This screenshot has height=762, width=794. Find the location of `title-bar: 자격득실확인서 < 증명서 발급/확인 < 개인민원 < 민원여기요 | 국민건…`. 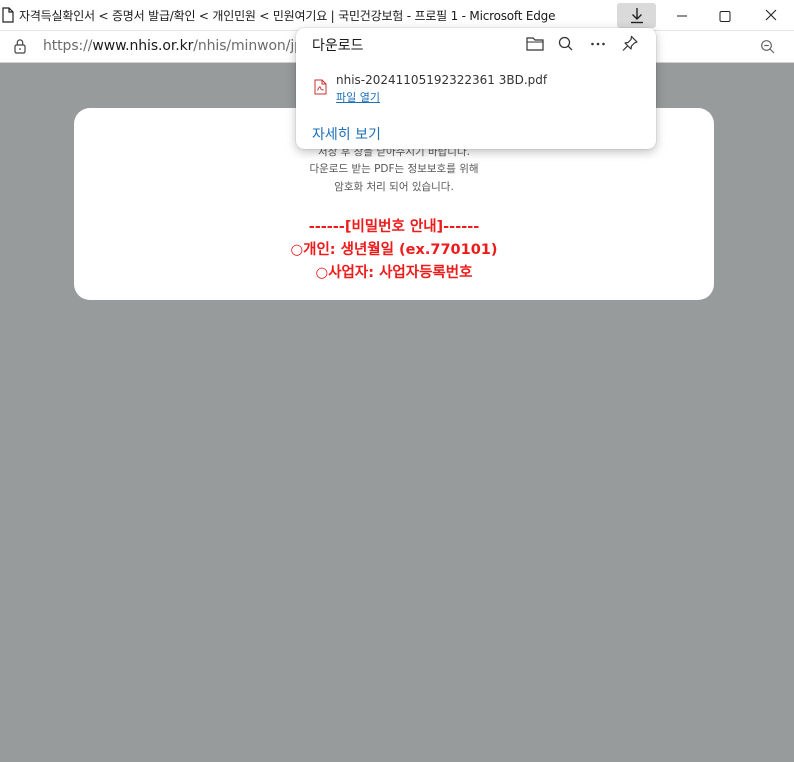

title-bar: 자격득실확인서 < 증명서 발급/확인 < 개인민원 < 민원여기요 | 국민건… is located at coordinates (397, 15).